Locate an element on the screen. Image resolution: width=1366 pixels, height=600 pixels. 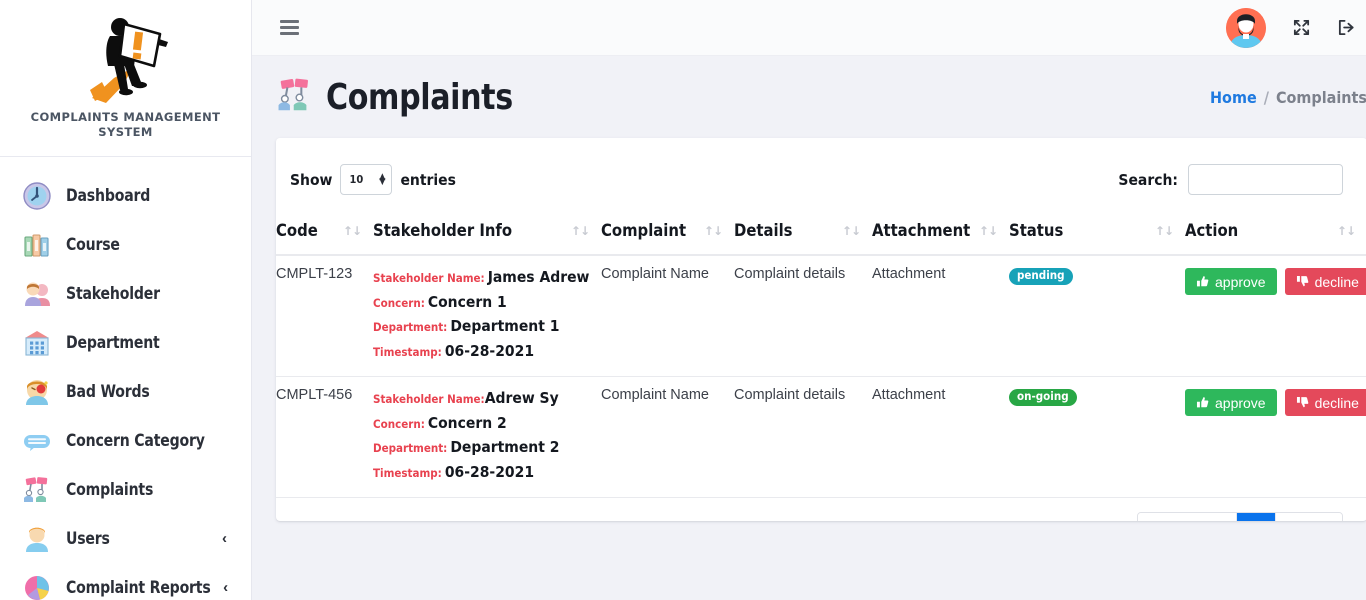
search-input is located at coordinates (1265, 179).